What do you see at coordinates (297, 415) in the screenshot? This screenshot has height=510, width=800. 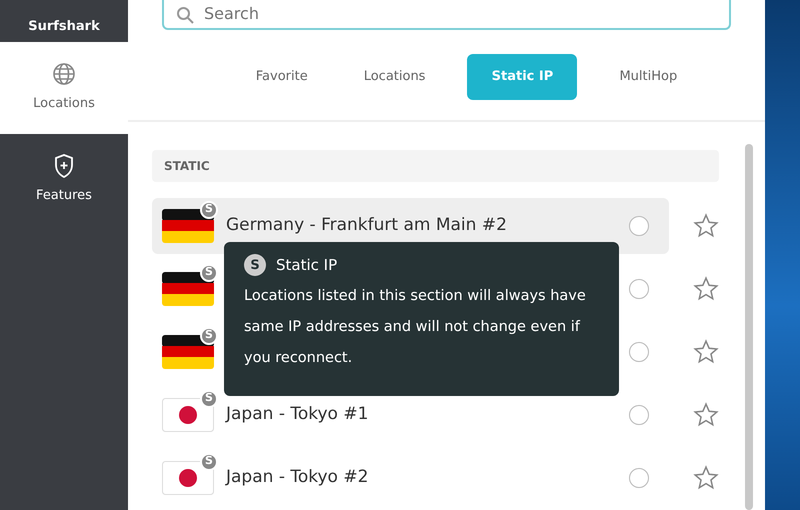 I see `location-name: Japan - Tokyo #1` at bounding box center [297, 415].